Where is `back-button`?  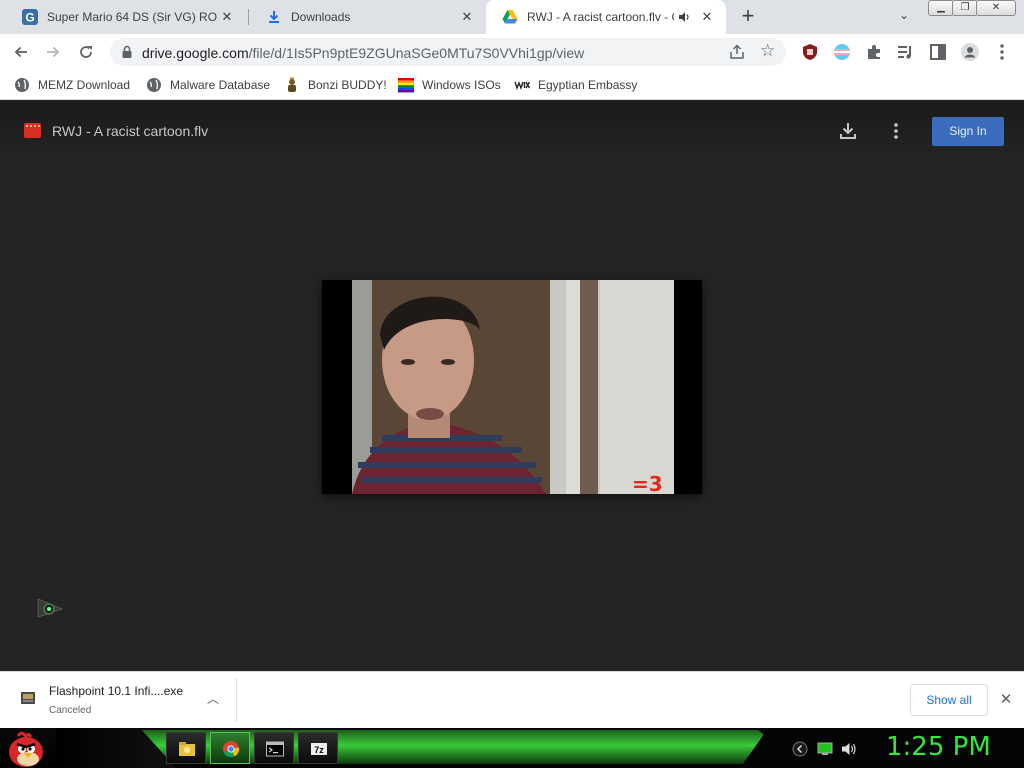
back-button is located at coordinates (21, 52).